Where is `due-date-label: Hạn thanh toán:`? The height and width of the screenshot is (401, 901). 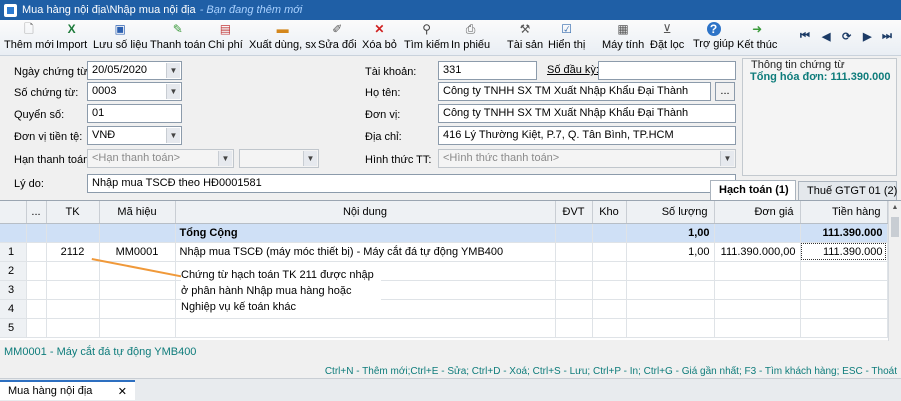 due-date-label: Hạn thanh toán: is located at coordinates (53, 160).